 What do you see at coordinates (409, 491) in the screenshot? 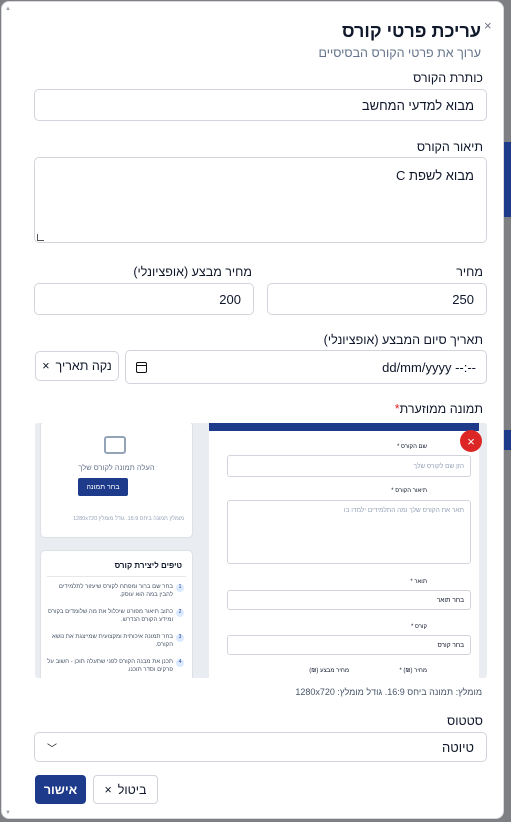
I see `preview-description-label: תיאור הקורס *` at bounding box center [409, 491].